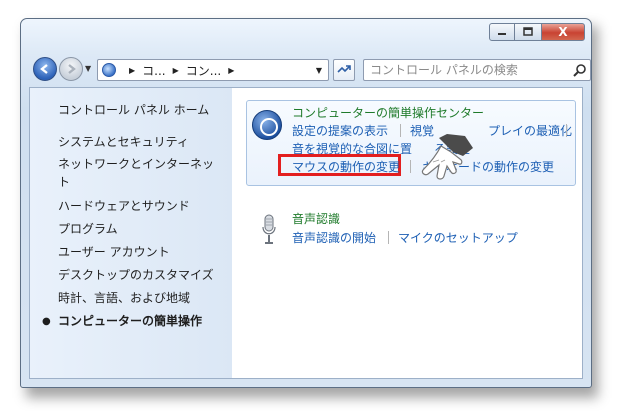  Describe the element at coordinates (340, 130) in the screenshot. I see `suggested-settings-link: 設定の提案の表示` at that location.